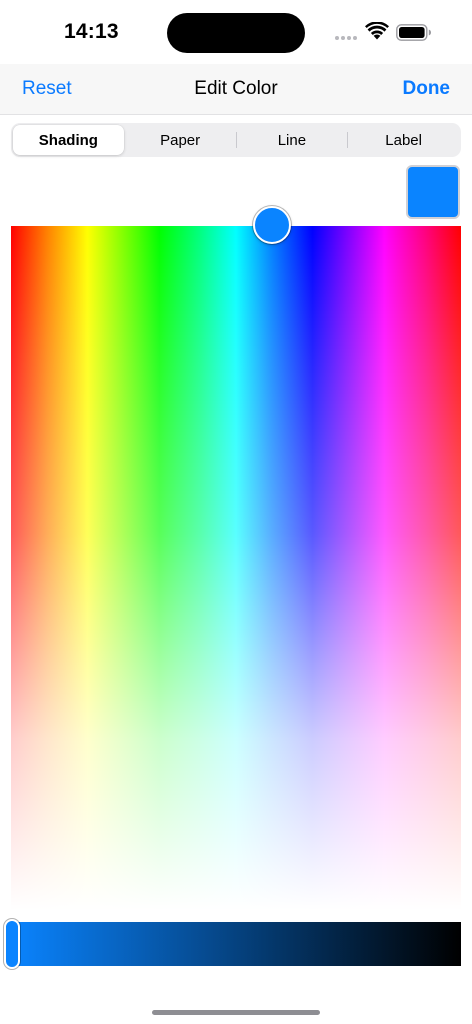 This screenshot has width=472, height=1024. I want to click on segment-line: Line, so click(292, 140).